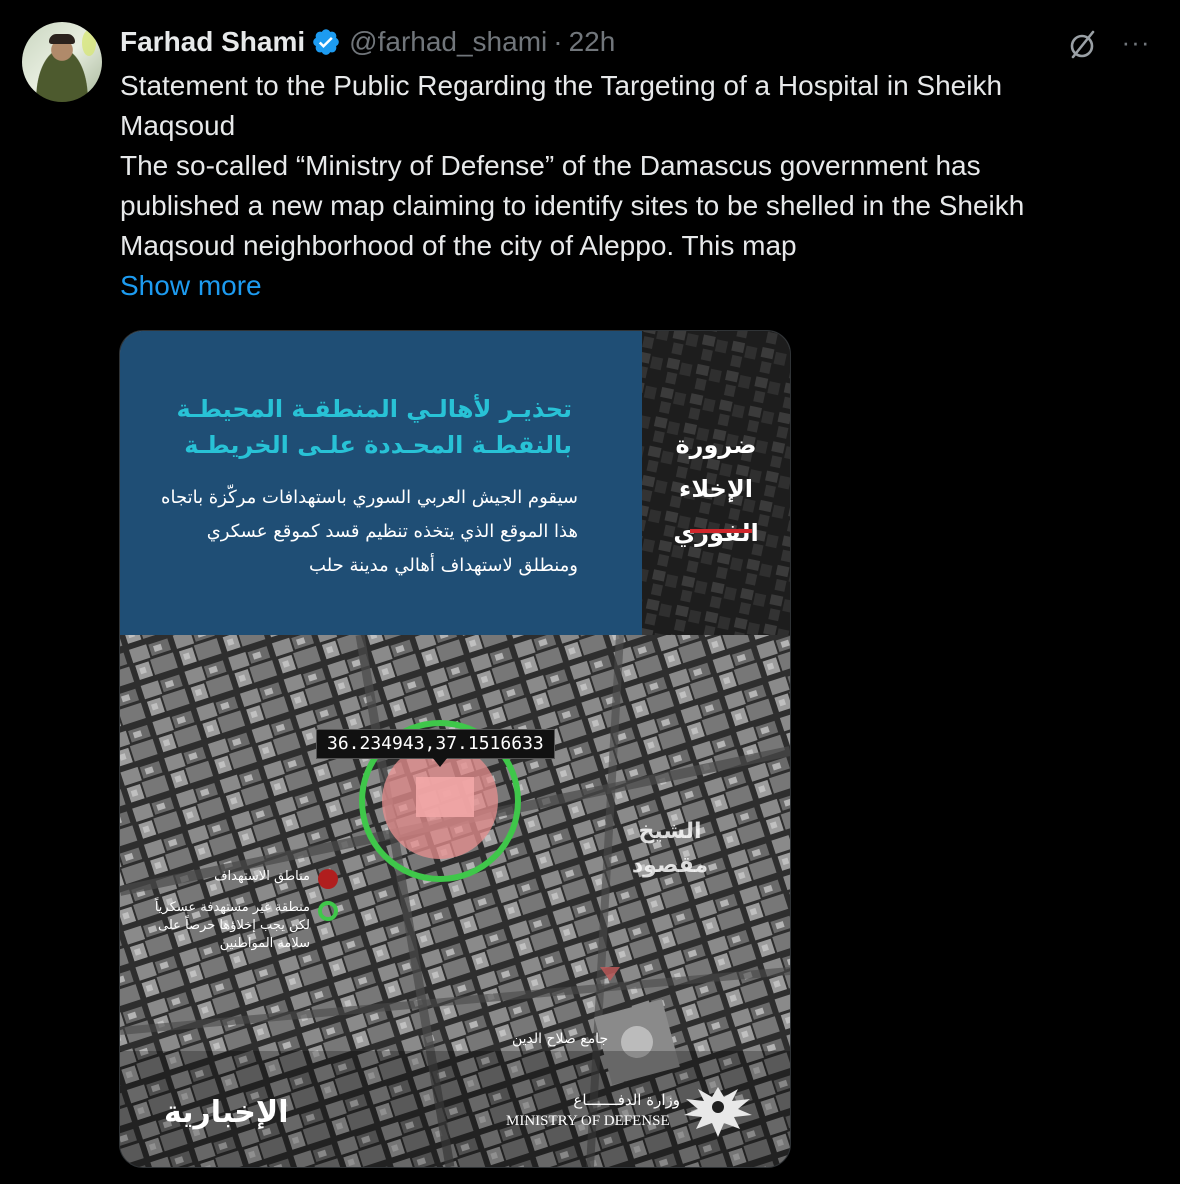  Describe the element at coordinates (178, 125) in the screenshot. I see `tweet-line: Maqsoud` at that location.